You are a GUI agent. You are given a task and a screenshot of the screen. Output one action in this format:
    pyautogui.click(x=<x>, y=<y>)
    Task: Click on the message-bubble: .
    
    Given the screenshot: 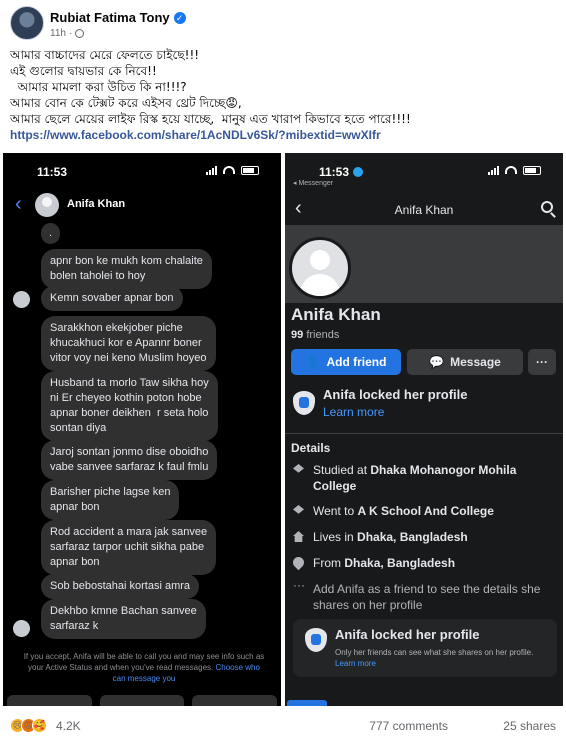 What is the action you would take?
    pyautogui.click(x=51, y=233)
    